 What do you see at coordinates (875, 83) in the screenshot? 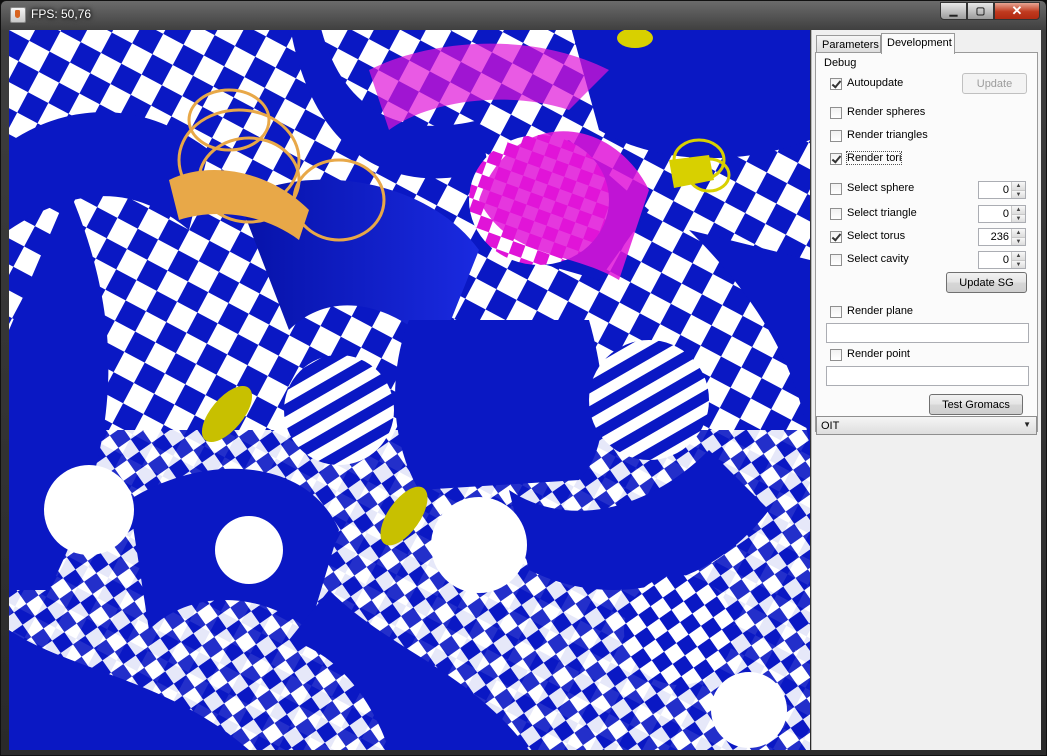
I see `autoupdate-label: Autoupdate` at bounding box center [875, 83].